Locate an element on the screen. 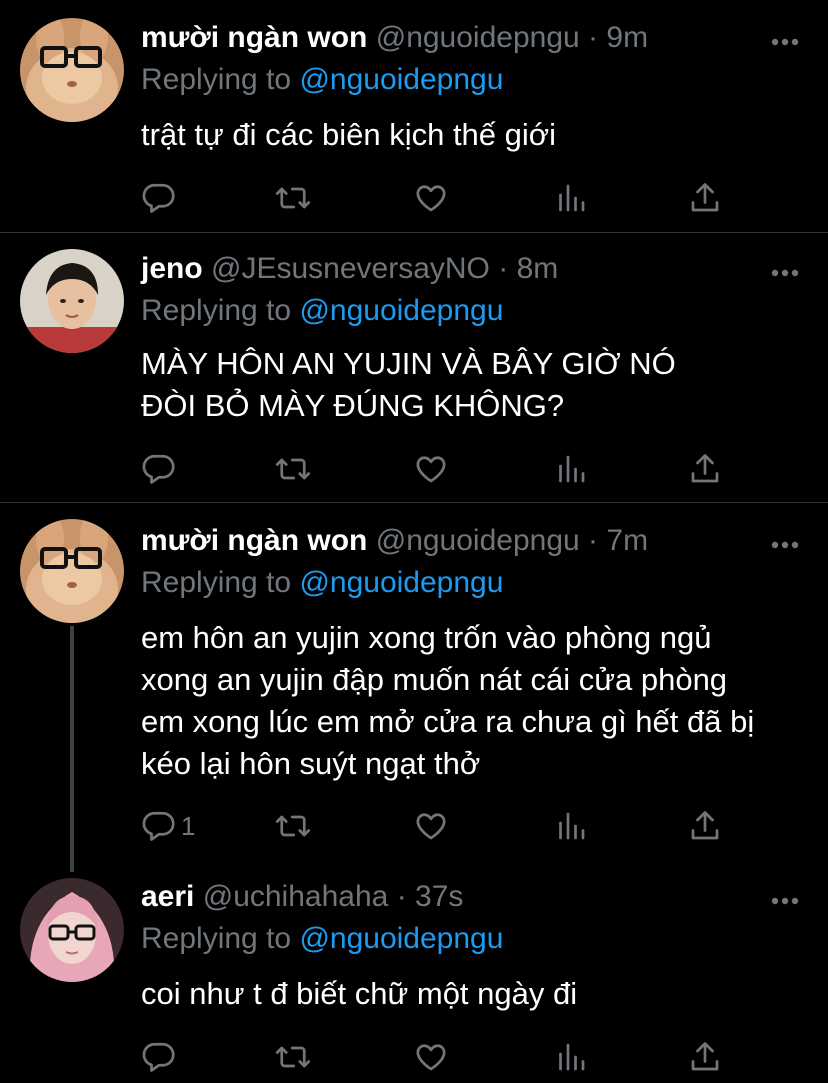  user-handle: @JEsusneversayNO is located at coordinates (350, 268).